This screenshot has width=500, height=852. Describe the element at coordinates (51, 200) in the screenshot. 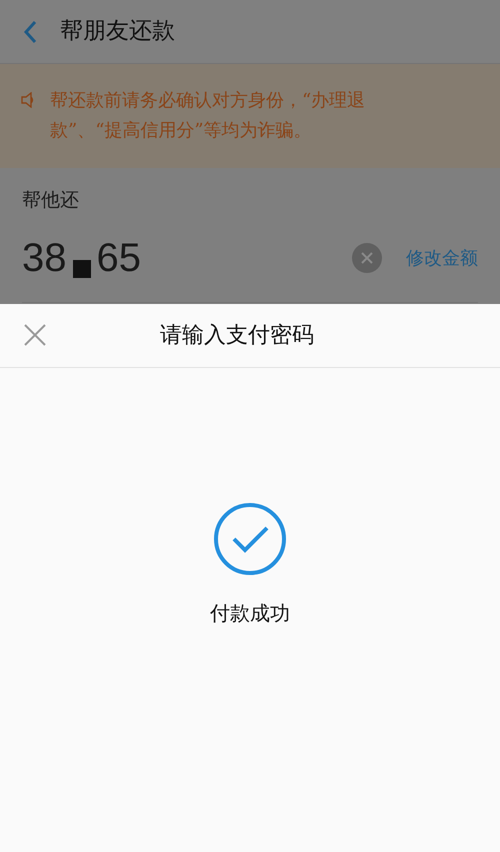

I see `repay-label: 帮他还` at that location.